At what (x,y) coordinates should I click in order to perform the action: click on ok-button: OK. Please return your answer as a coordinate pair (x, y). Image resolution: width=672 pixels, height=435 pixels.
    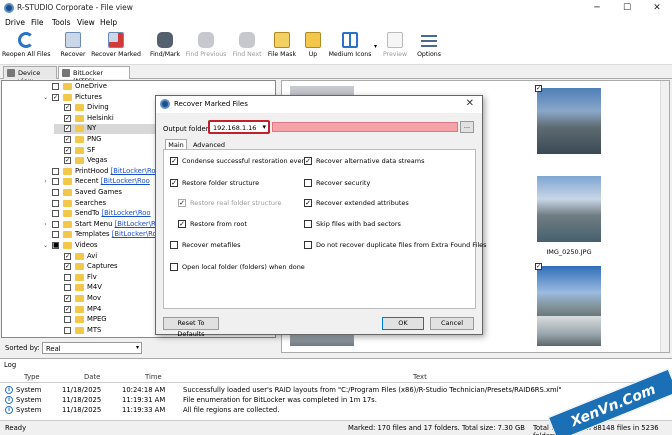
    Looking at the image, I should click on (403, 323).